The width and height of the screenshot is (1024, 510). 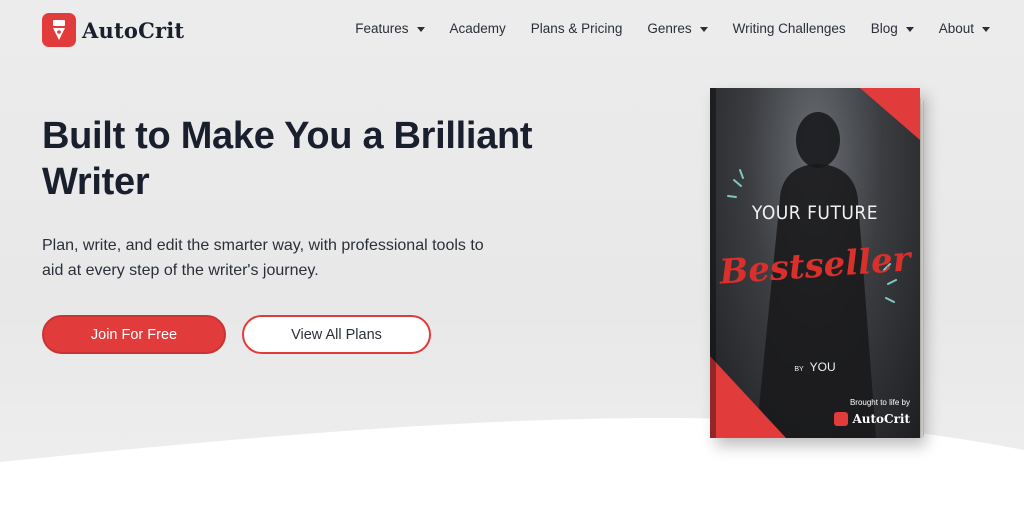 I want to click on nav-item-genres: Genres, so click(x=677, y=28).